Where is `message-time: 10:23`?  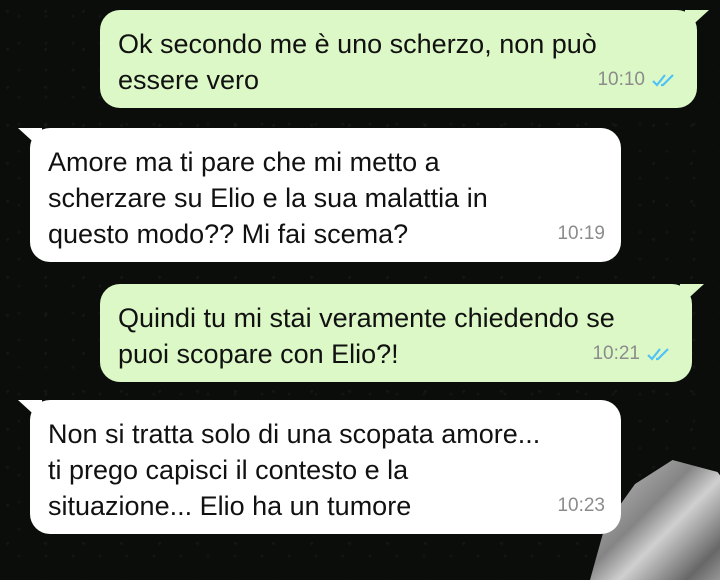 message-time: 10:23 is located at coordinates (581, 505).